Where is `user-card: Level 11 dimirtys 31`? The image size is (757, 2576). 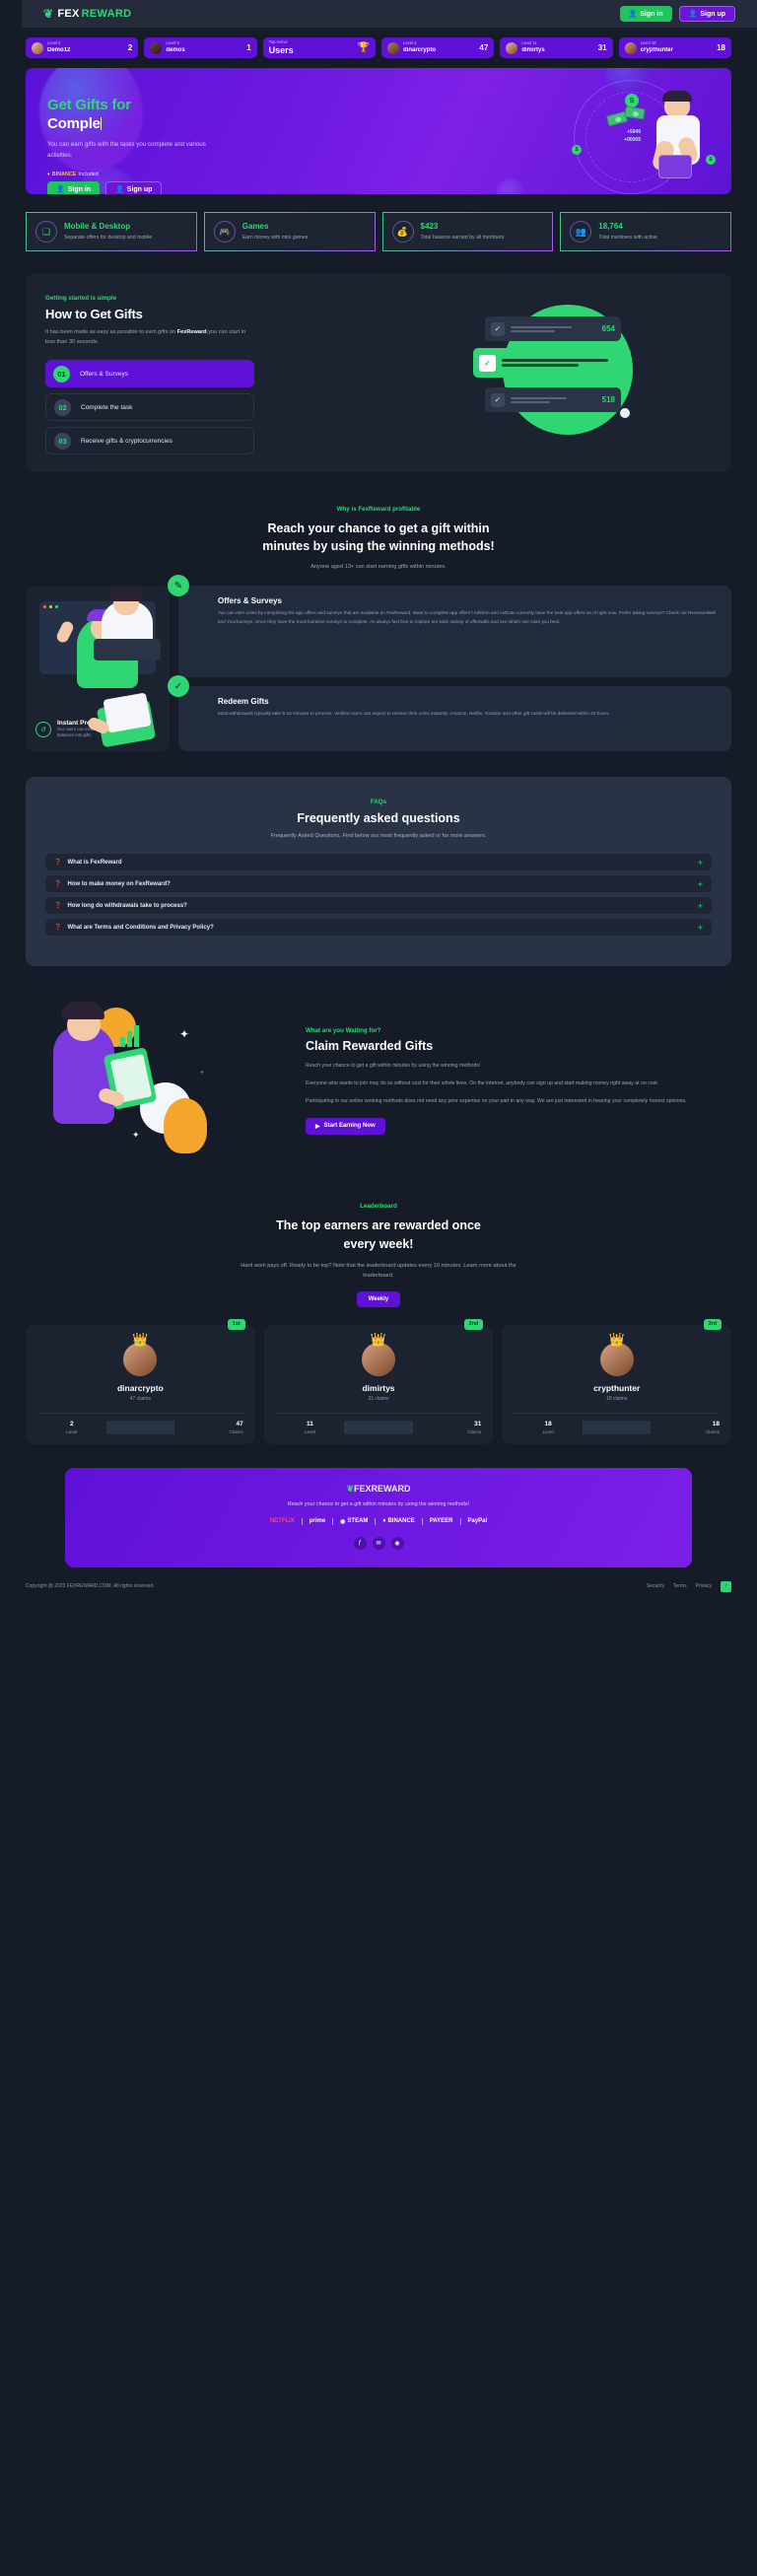 user-card: Level 11 dimirtys 31 is located at coordinates (556, 48).